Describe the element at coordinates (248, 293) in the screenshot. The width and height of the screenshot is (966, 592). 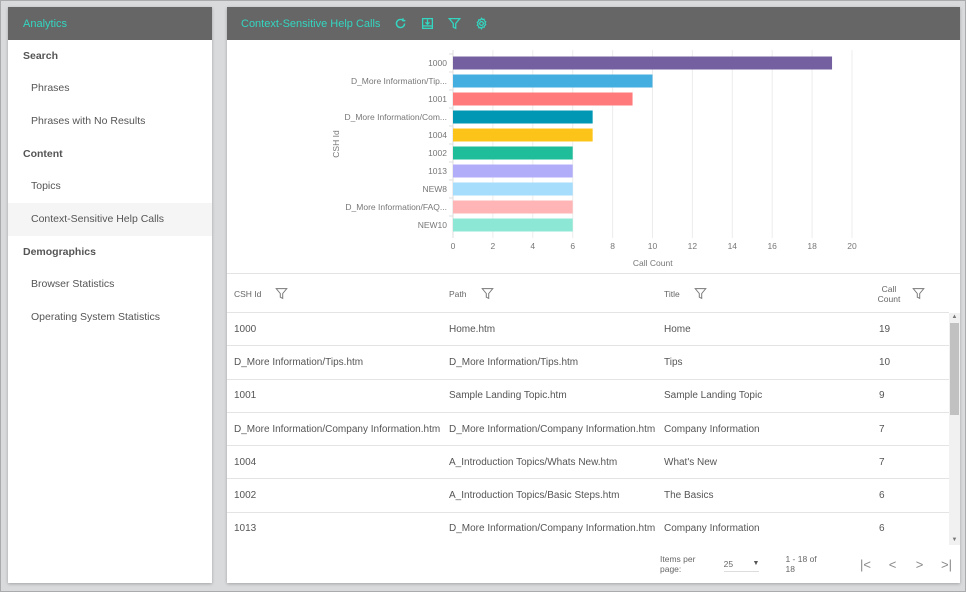
I see `column-label: CSH Id` at that location.